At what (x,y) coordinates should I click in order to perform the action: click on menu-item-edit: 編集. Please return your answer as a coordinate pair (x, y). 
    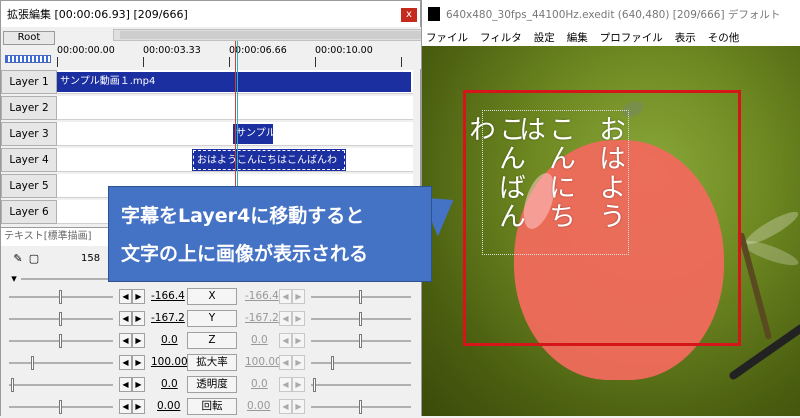
    Looking at the image, I should click on (577, 37).